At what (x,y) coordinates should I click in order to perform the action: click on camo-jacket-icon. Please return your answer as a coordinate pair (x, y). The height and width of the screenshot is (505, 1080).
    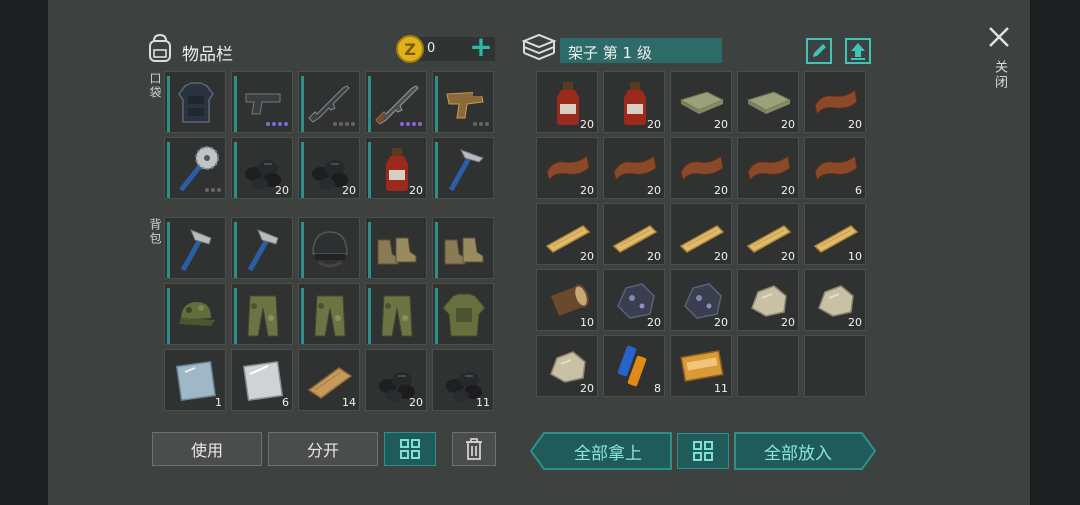
    Looking at the image, I should click on (464, 315).